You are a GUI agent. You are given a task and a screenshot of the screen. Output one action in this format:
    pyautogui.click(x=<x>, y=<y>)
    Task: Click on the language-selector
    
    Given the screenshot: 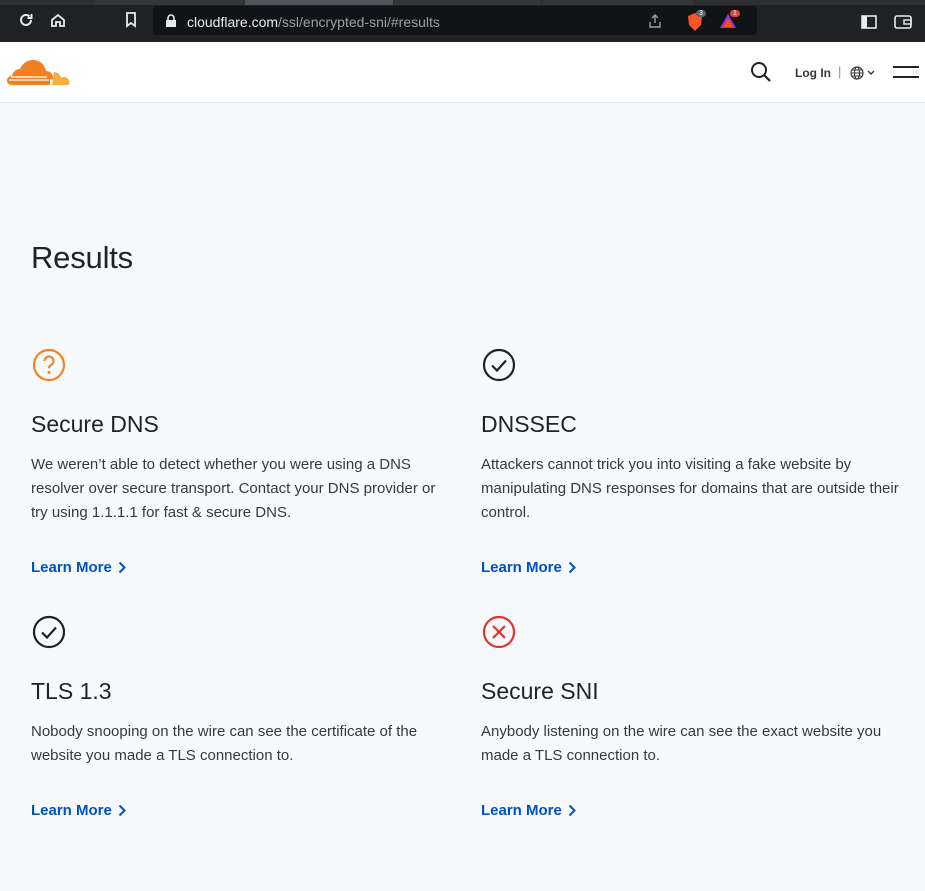 What is the action you would take?
    pyautogui.click(x=864, y=73)
    